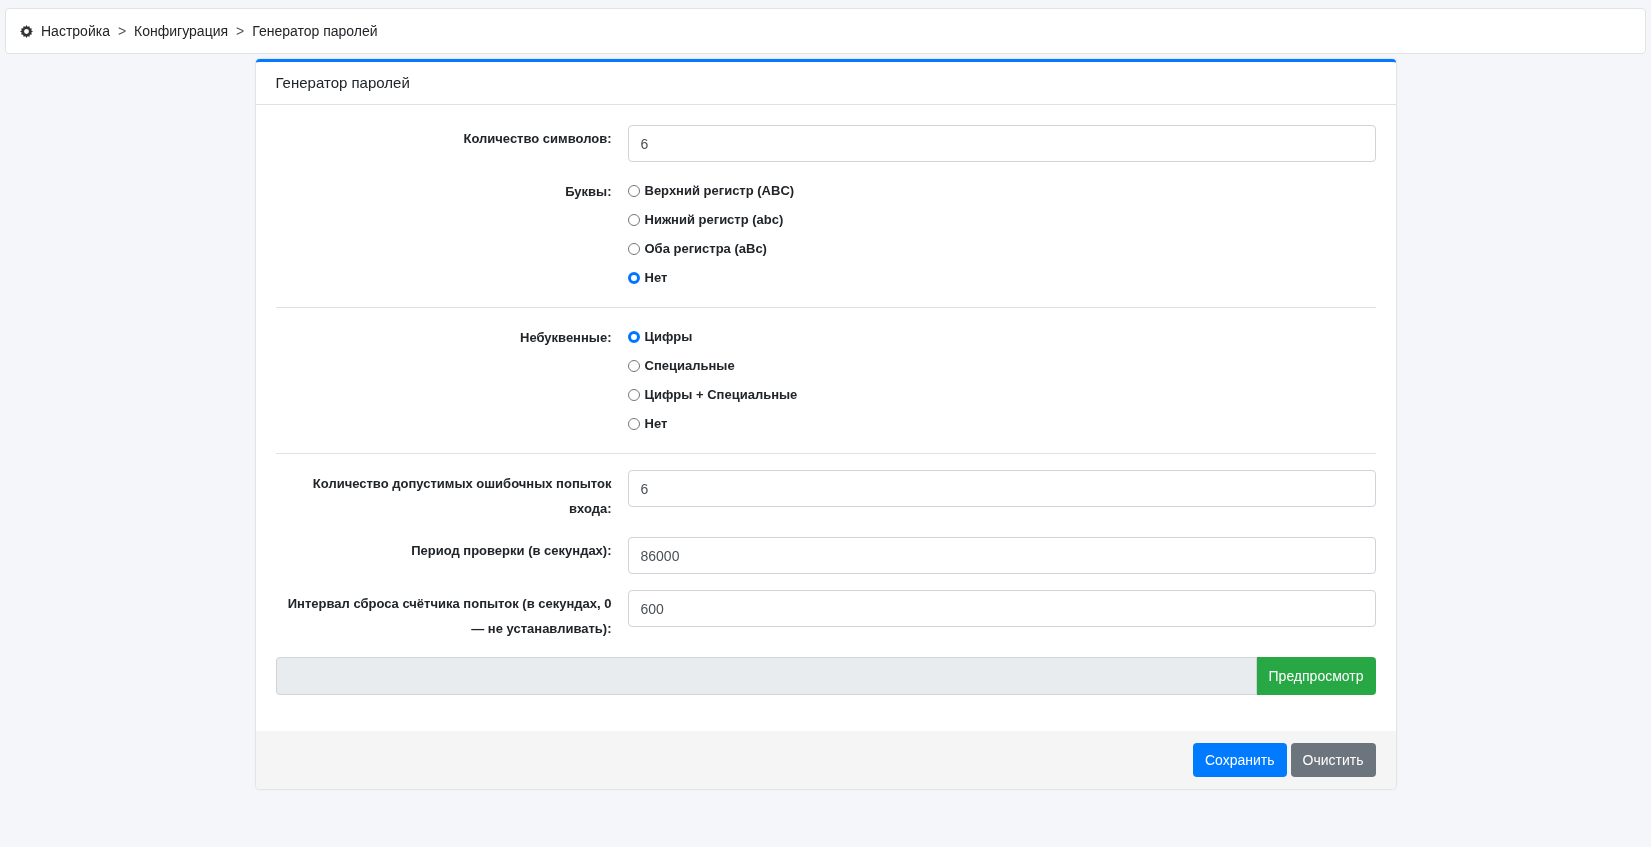 This screenshot has width=1651, height=847. Describe the element at coordinates (75, 31) in the screenshot. I see `breadcrumb-link: Настройка` at that location.